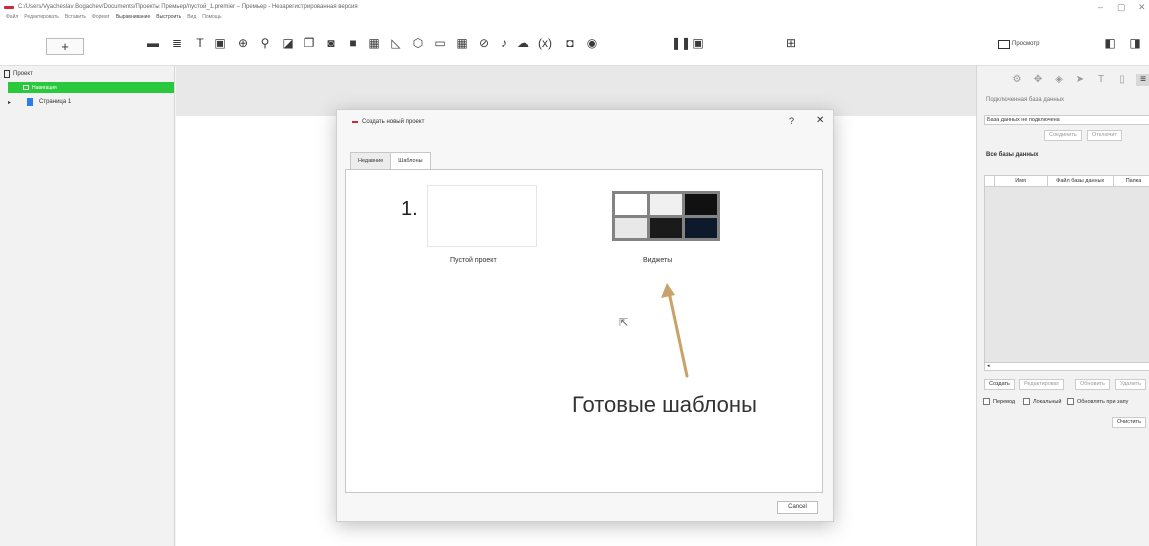 The image size is (1149, 546). I want to click on copy-icon: ❐, so click(309, 43).